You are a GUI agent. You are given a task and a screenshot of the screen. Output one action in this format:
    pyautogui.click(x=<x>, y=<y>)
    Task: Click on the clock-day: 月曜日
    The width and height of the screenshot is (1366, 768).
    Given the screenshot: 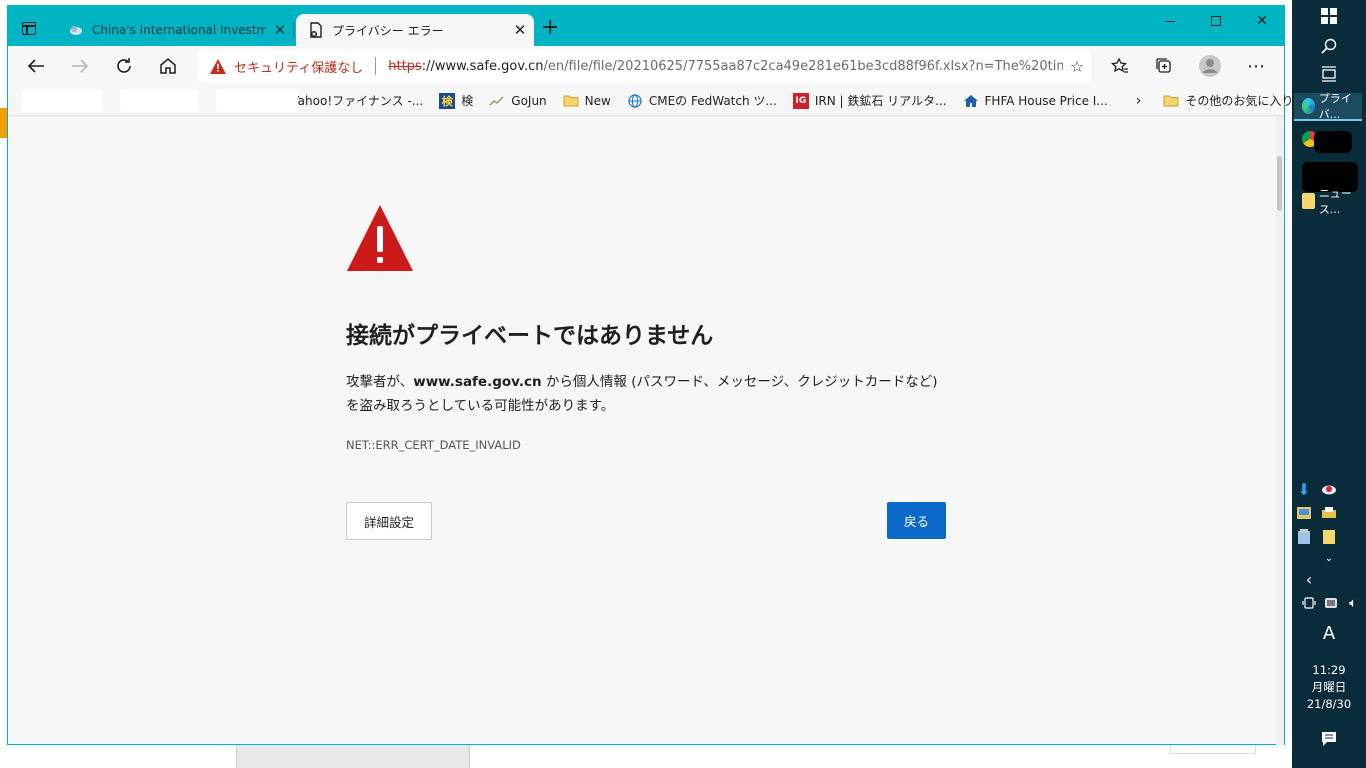 What is the action you would take?
    pyautogui.click(x=1329, y=687)
    